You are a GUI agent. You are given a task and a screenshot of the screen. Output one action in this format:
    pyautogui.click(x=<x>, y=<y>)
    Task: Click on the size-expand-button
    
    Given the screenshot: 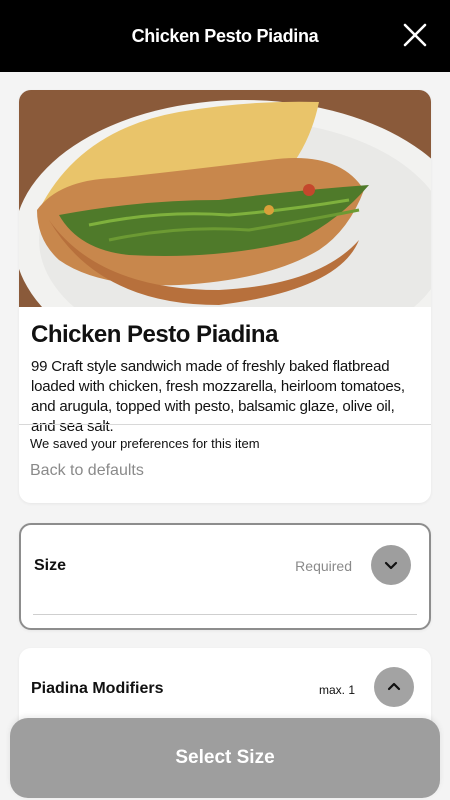 What is the action you would take?
    pyautogui.click(x=391, y=565)
    